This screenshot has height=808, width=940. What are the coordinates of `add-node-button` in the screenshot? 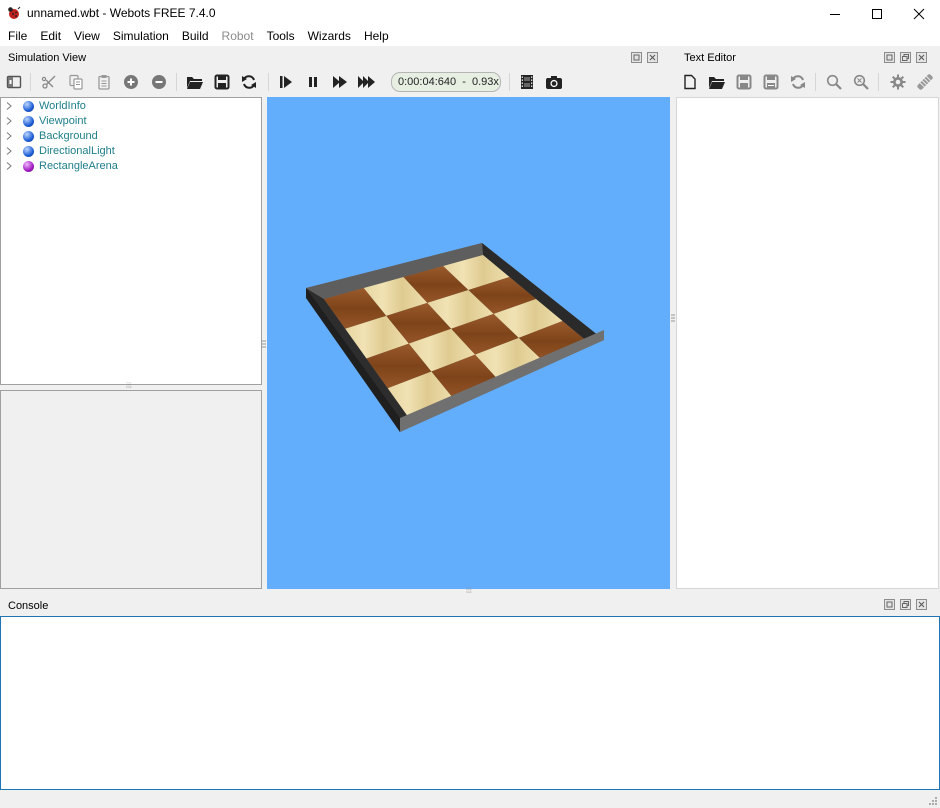 It's located at (131, 82).